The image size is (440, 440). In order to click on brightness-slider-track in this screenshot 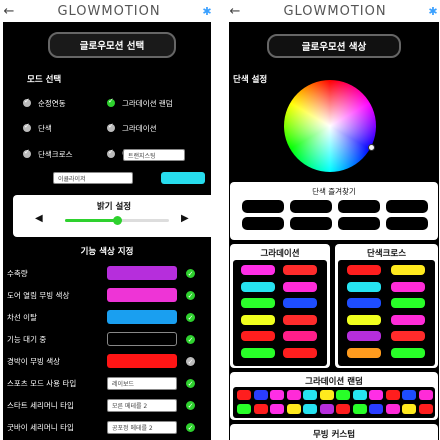, I will do `click(117, 220)`.